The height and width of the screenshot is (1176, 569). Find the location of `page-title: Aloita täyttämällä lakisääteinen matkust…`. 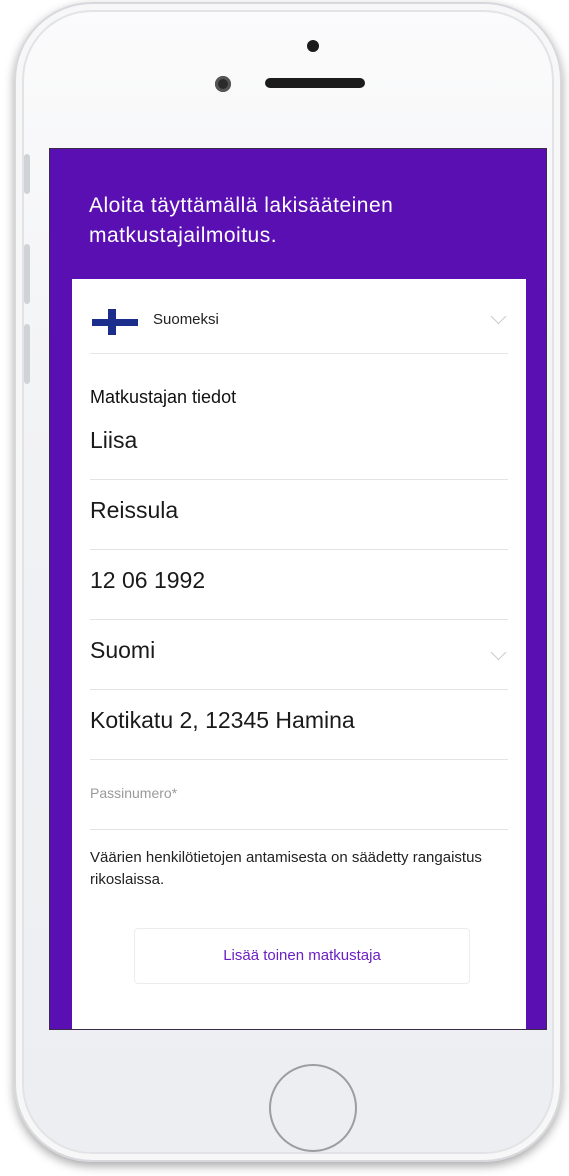

page-title: Aloita täyttämällä lakisääteinen matkust… is located at coordinates (241, 220).